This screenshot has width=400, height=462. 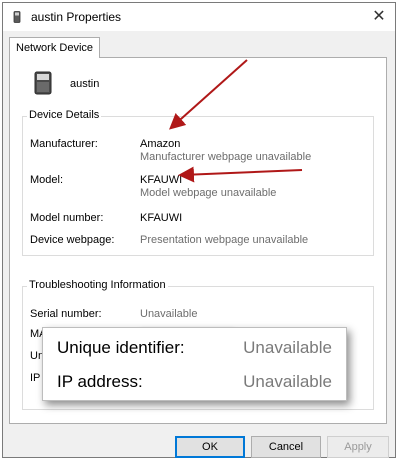 I want to click on model-value: KFAUWI, so click(x=161, y=180).